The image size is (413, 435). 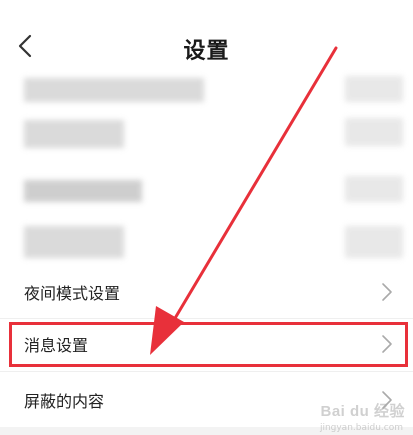 What do you see at coordinates (206, 344) in the screenshot?
I see `settings-row-message: 消息设置` at bounding box center [206, 344].